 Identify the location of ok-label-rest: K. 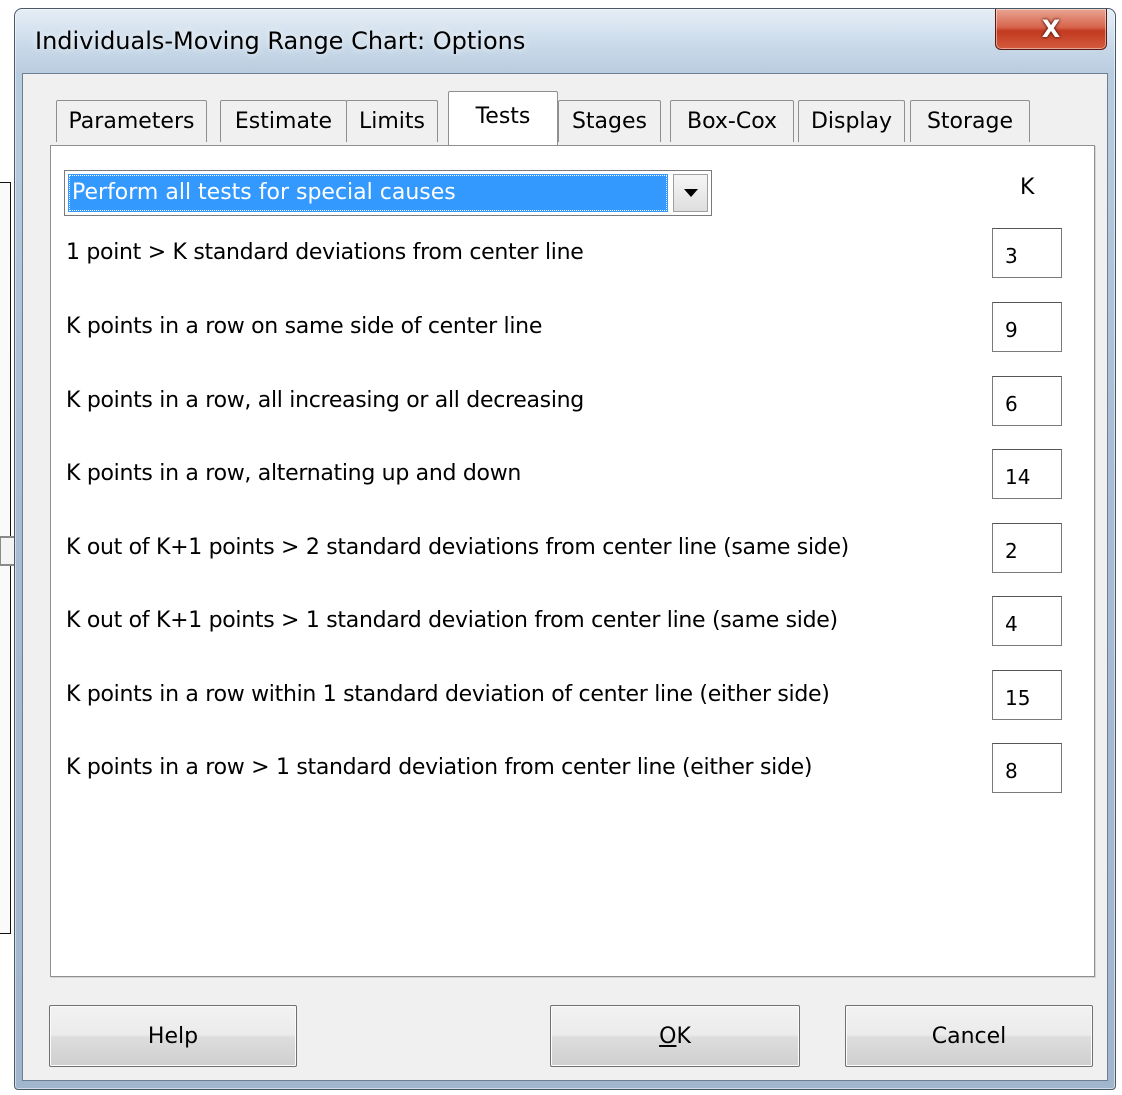
(683, 1036).